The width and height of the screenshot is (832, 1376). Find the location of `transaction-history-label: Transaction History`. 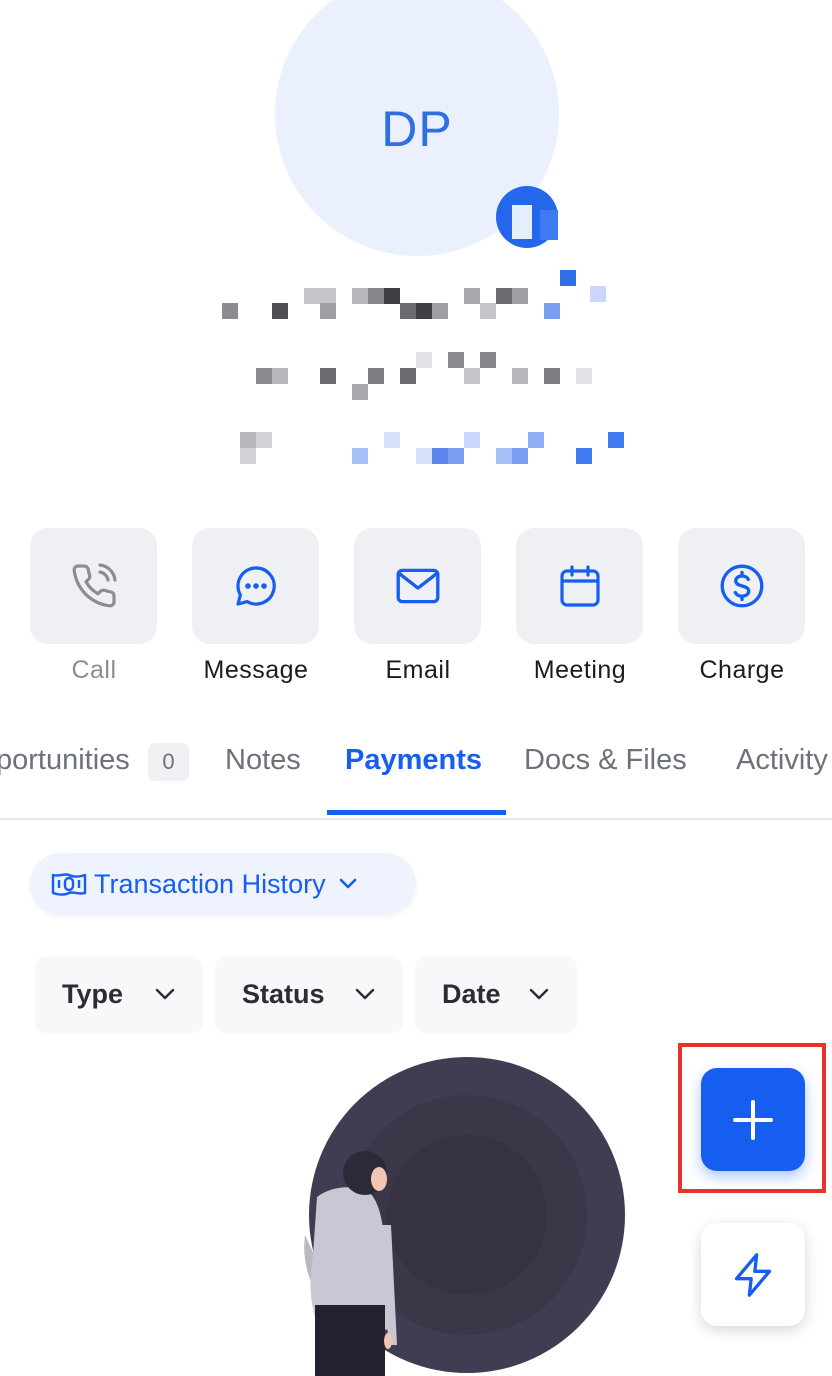

transaction-history-label: Transaction History is located at coordinates (210, 883).